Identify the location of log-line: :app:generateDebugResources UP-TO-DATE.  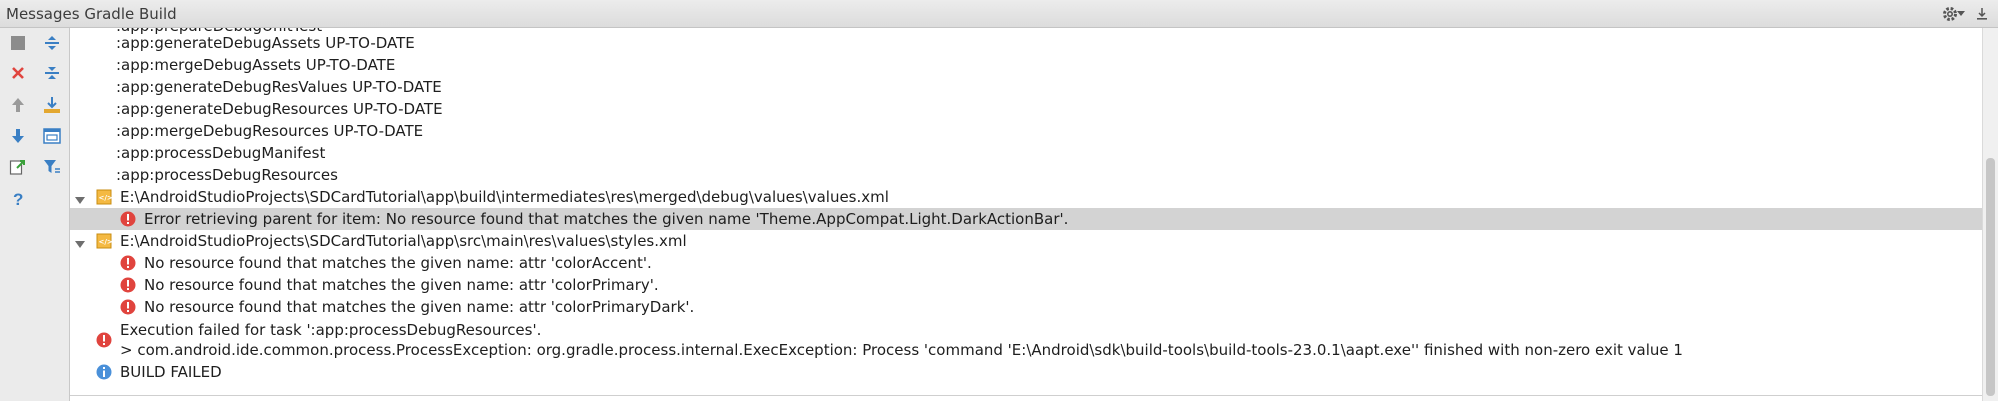
(1026, 109).